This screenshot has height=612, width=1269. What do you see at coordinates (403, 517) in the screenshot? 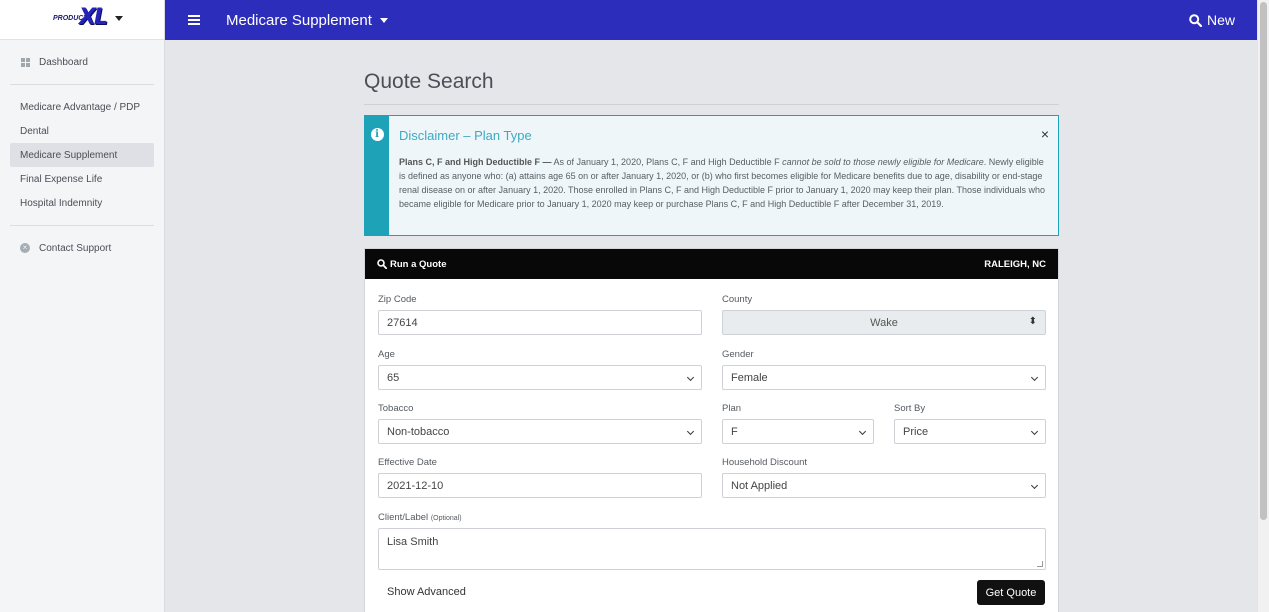
I see `client-label-text: Client/Label` at bounding box center [403, 517].